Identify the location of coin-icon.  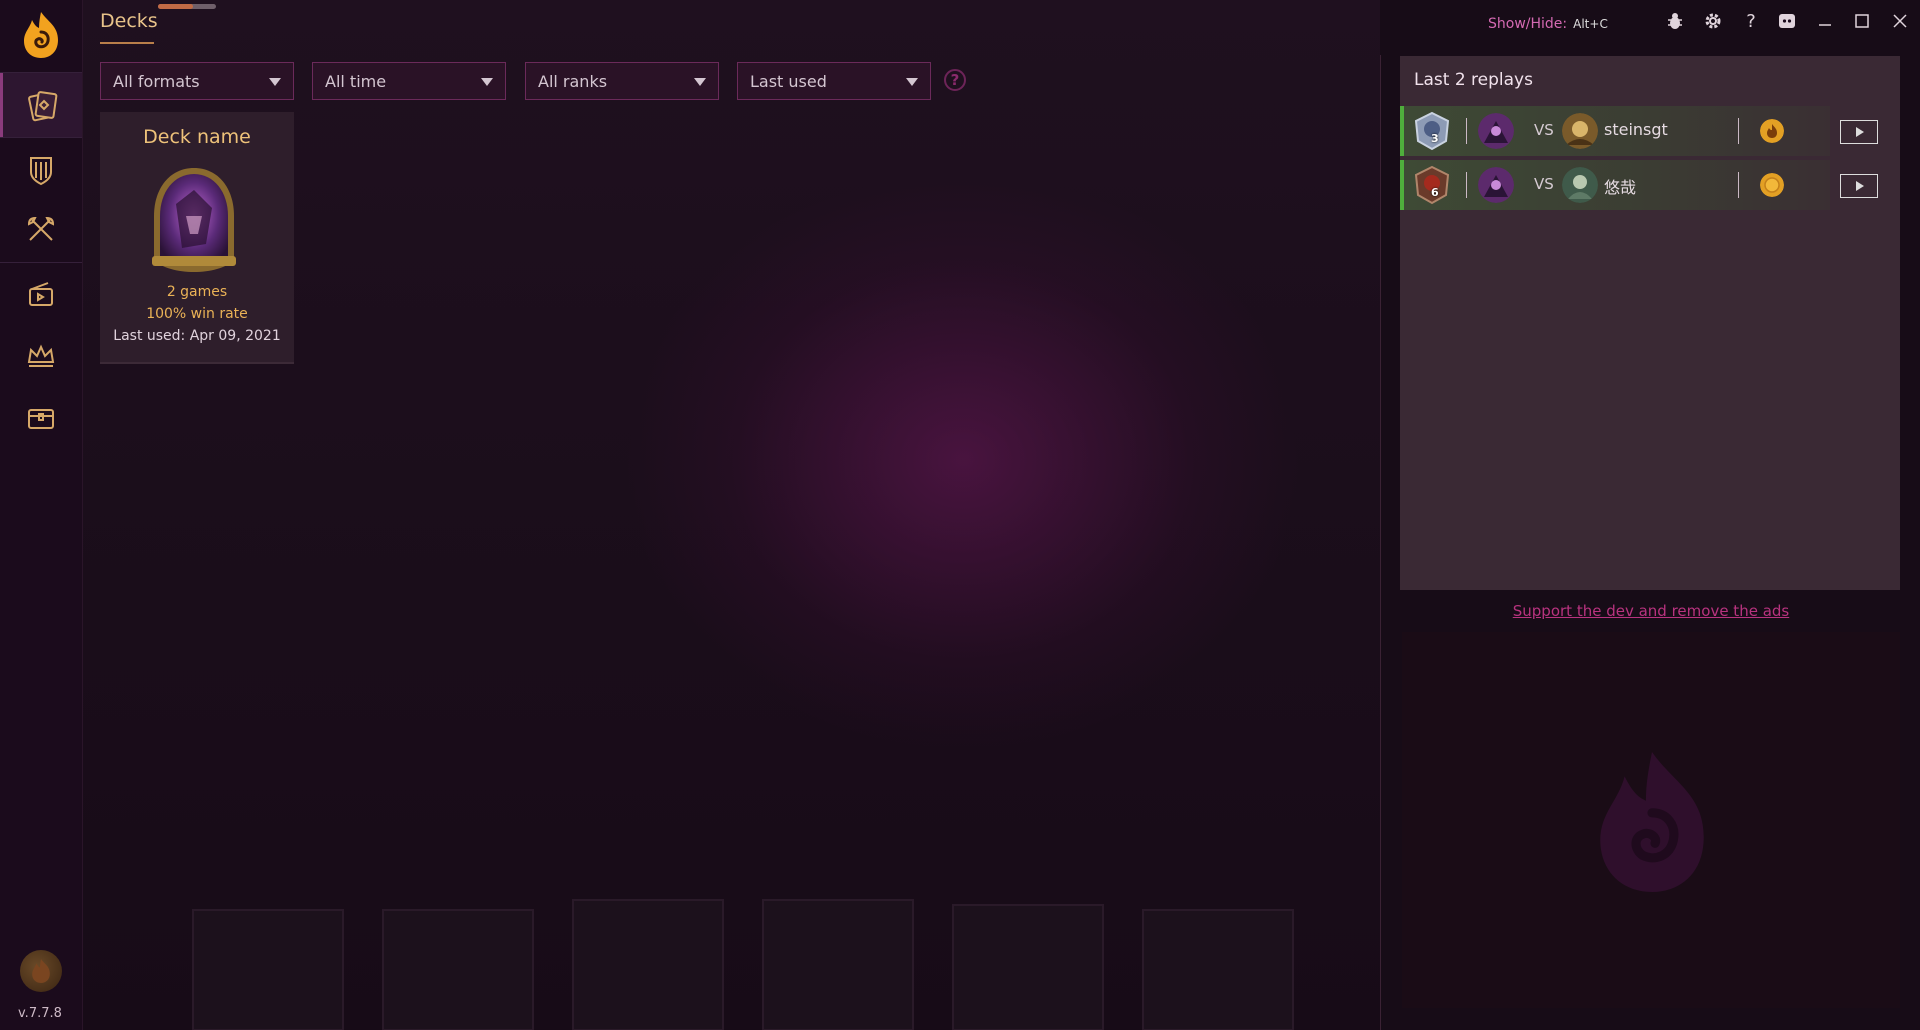
(1772, 185).